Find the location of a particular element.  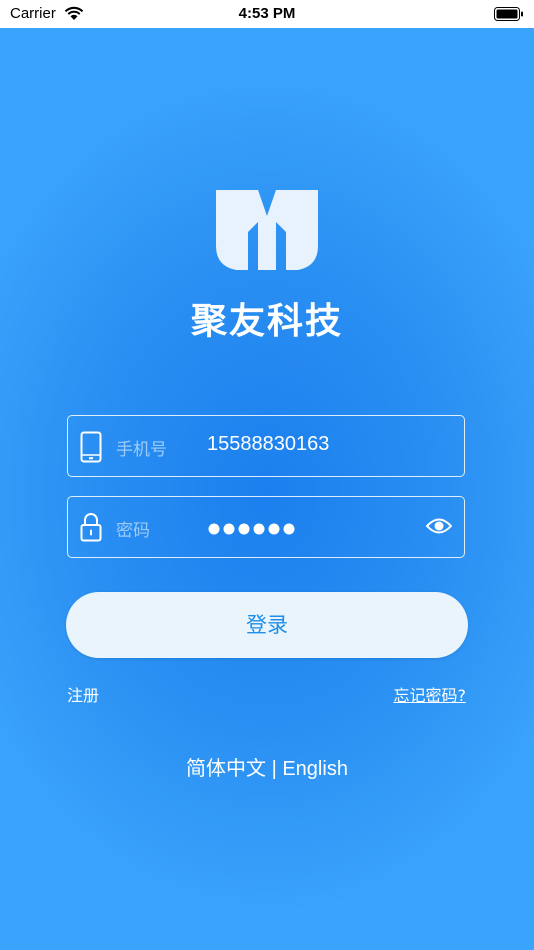

phone-input: 15588830163 is located at coordinates (268, 444).